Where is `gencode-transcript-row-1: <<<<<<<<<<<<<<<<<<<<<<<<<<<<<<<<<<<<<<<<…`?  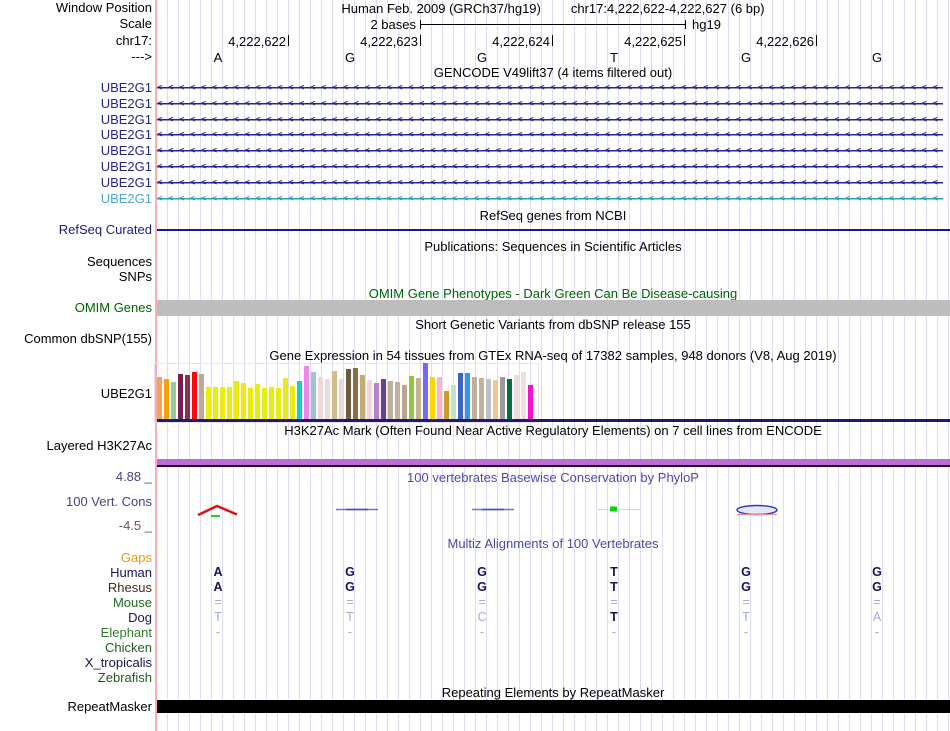
gencode-transcript-row-1: <<<<<<<<<<<<<<<<<<<<<<<<<<<<<<<<<<<<<<<<… is located at coordinates (552, 104).